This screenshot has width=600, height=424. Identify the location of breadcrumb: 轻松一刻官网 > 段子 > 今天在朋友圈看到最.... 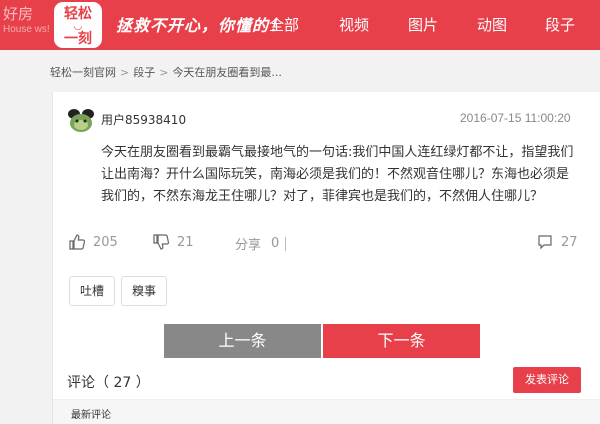
(166, 72).